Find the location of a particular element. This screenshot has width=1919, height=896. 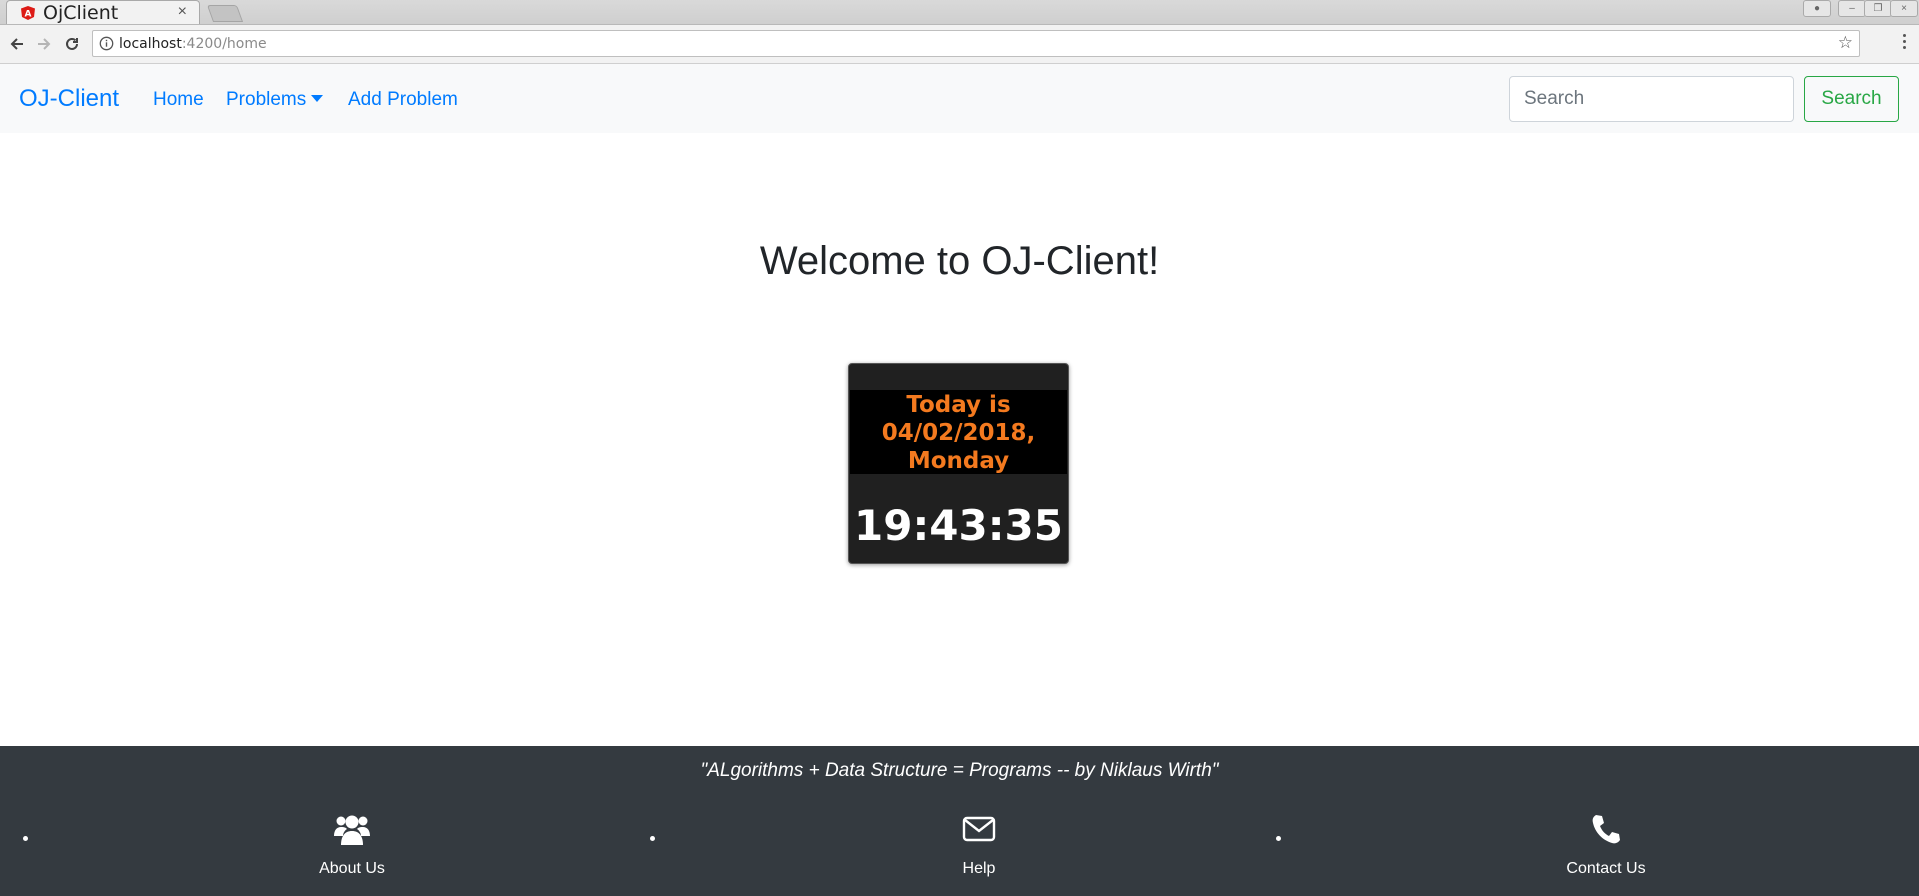

bookmark-star-icon: ☆ is located at coordinates (1845, 43).